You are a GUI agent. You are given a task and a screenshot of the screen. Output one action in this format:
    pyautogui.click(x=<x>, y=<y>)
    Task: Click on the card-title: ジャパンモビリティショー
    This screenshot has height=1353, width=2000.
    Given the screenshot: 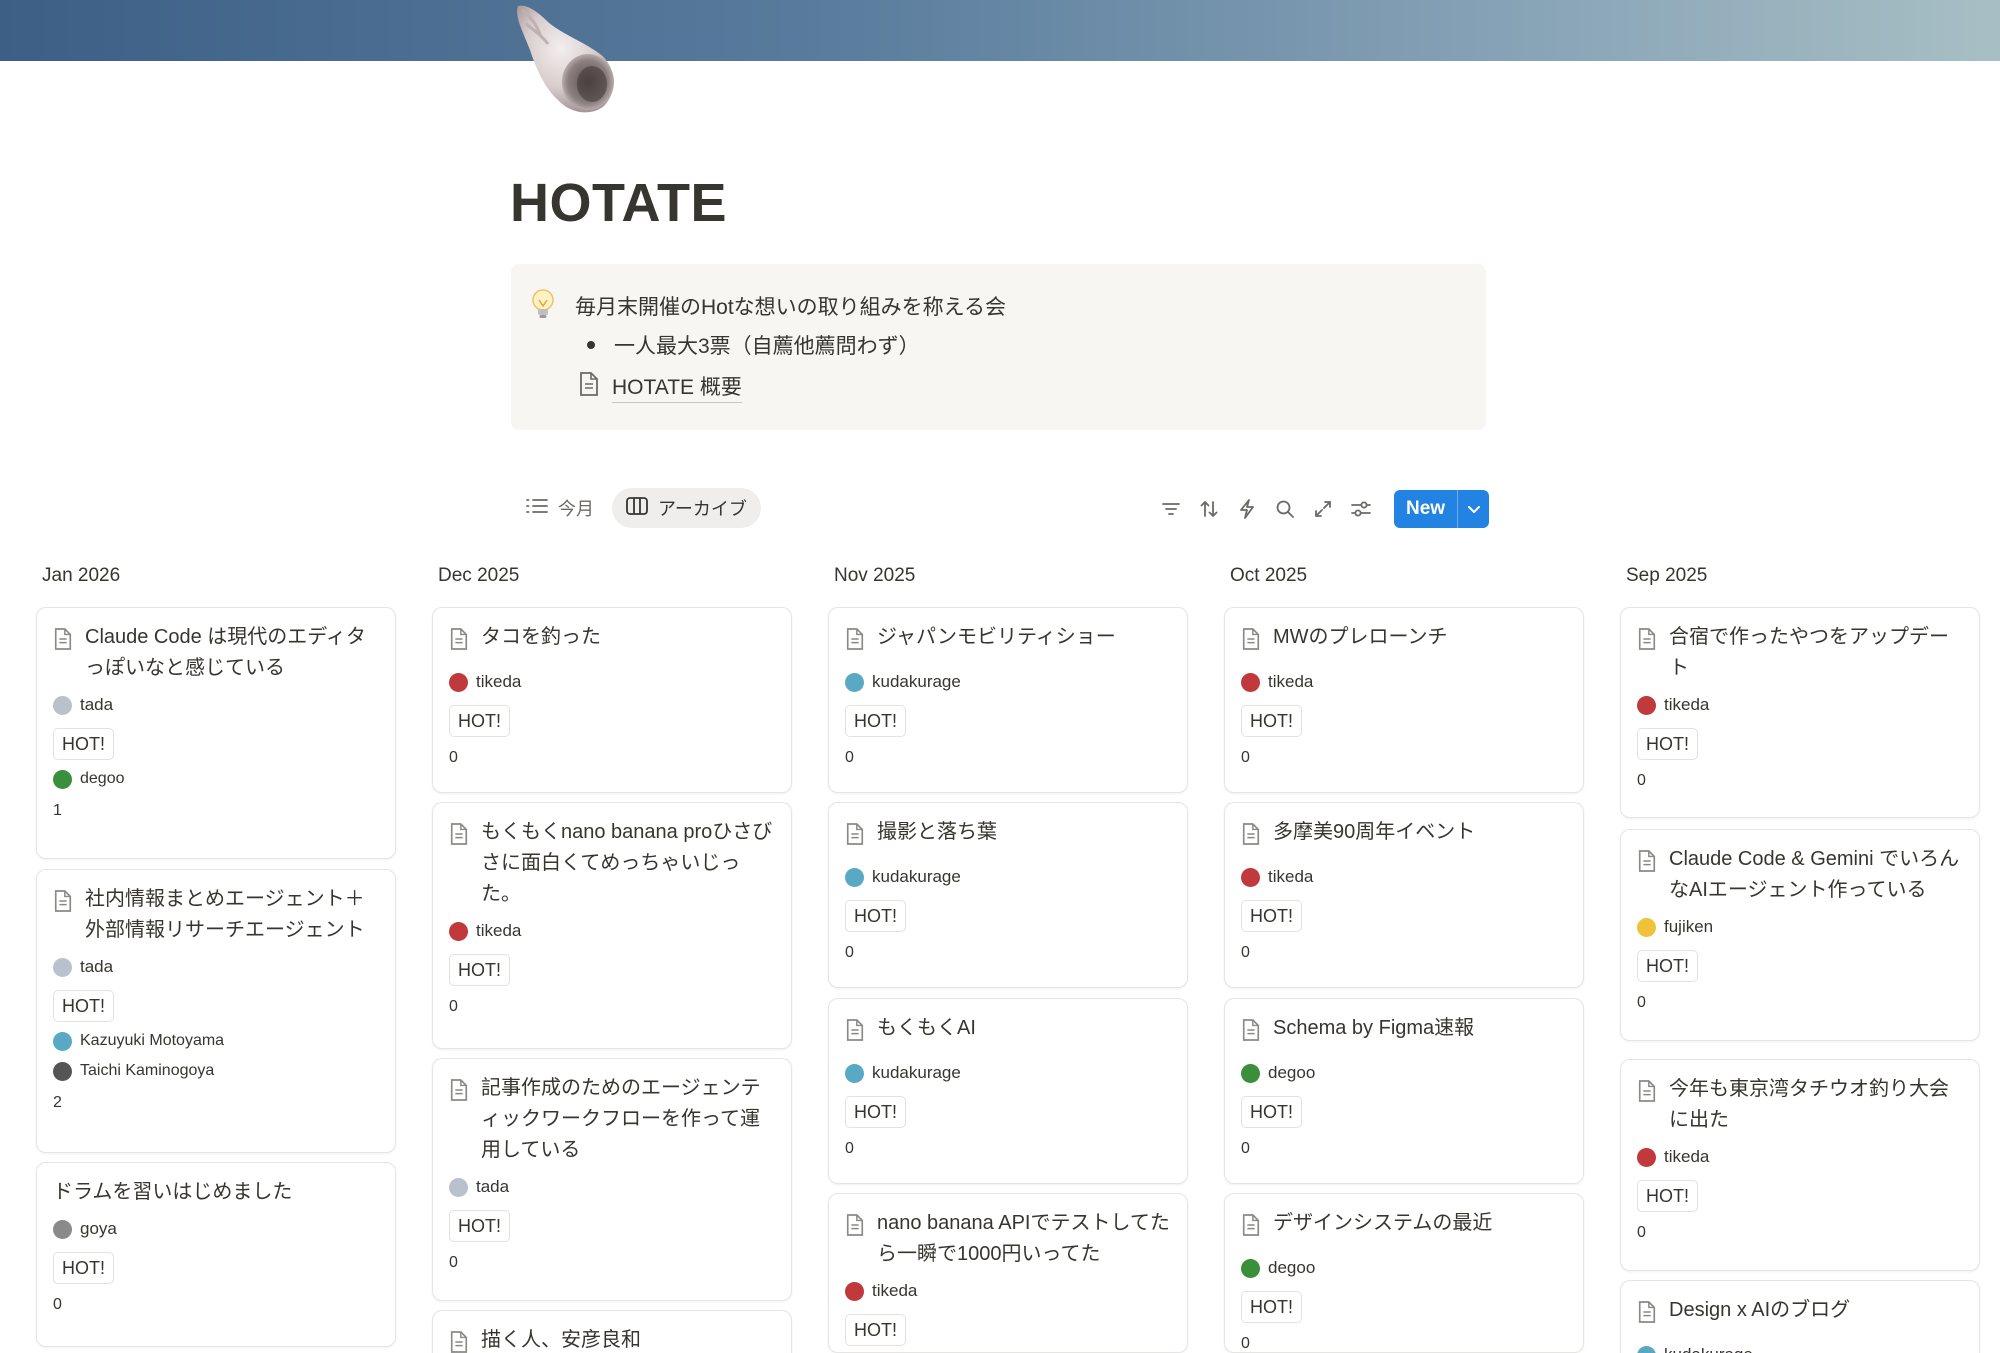 What is the action you would take?
    pyautogui.click(x=1008, y=641)
    